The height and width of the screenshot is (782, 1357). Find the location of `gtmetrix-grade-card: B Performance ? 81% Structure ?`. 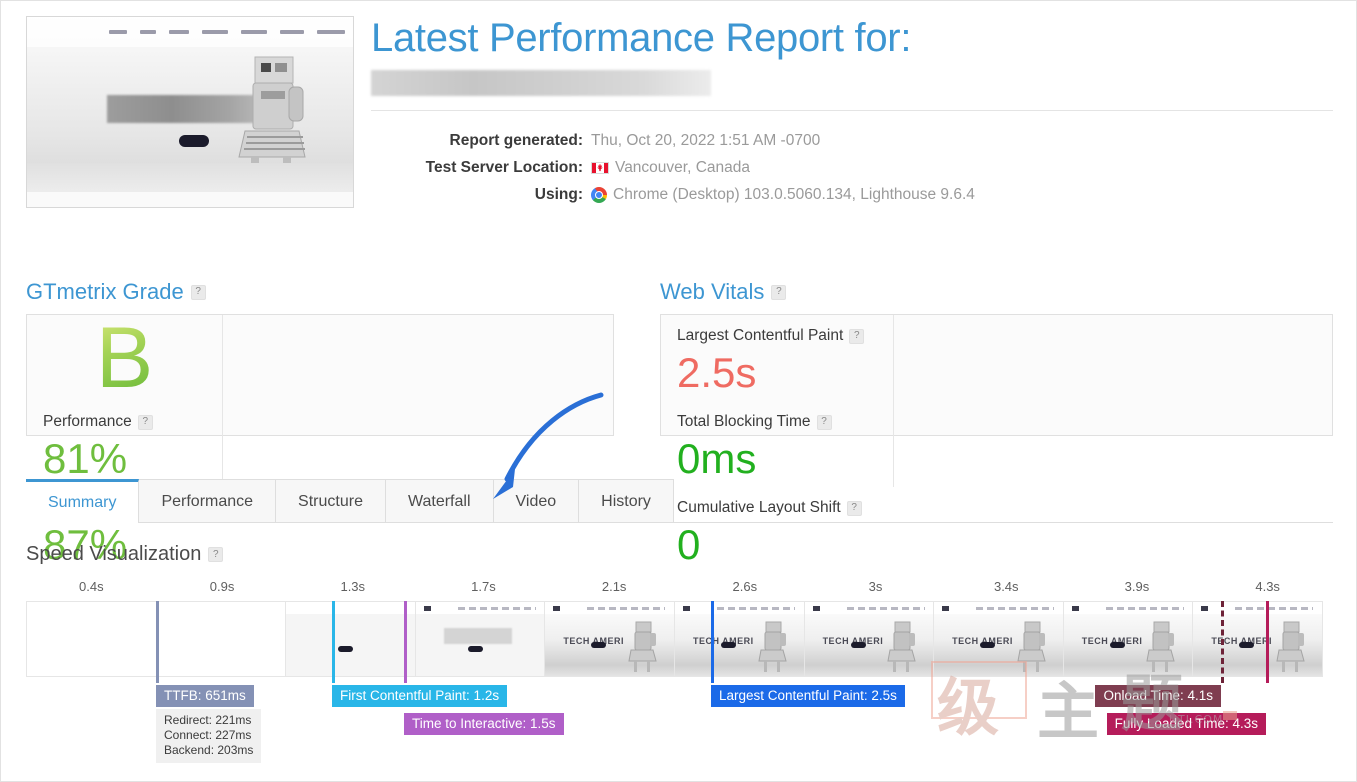

gtmetrix-grade-card: B Performance ? 81% Structure ? is located at coordinates (320, 441).